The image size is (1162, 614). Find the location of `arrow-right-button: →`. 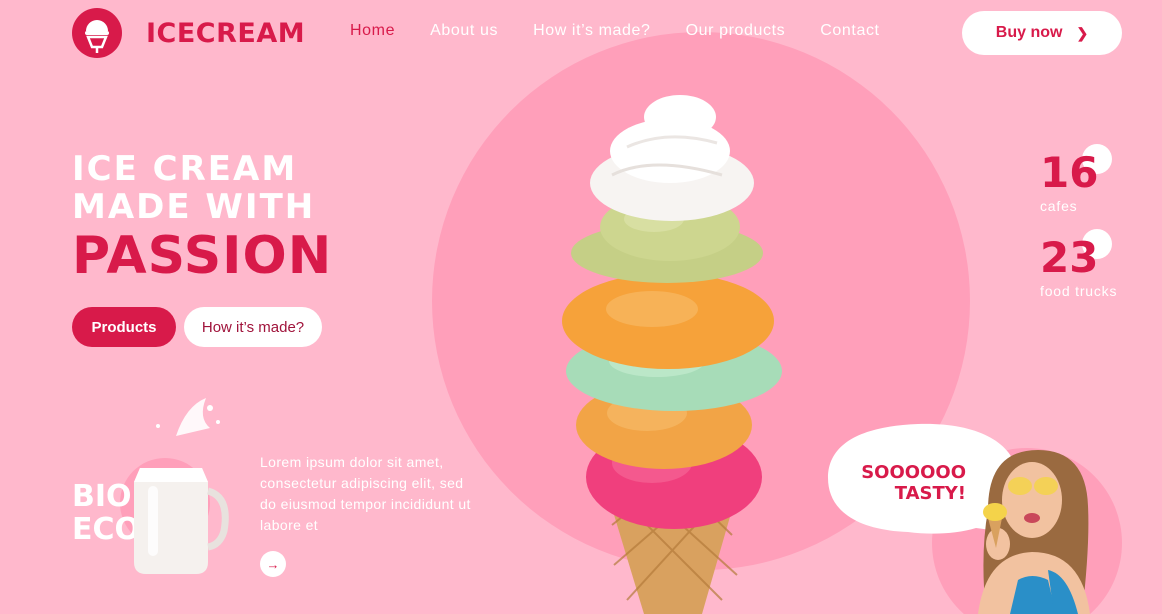

arrow-right-button: → is located at coordinates (273, 564).